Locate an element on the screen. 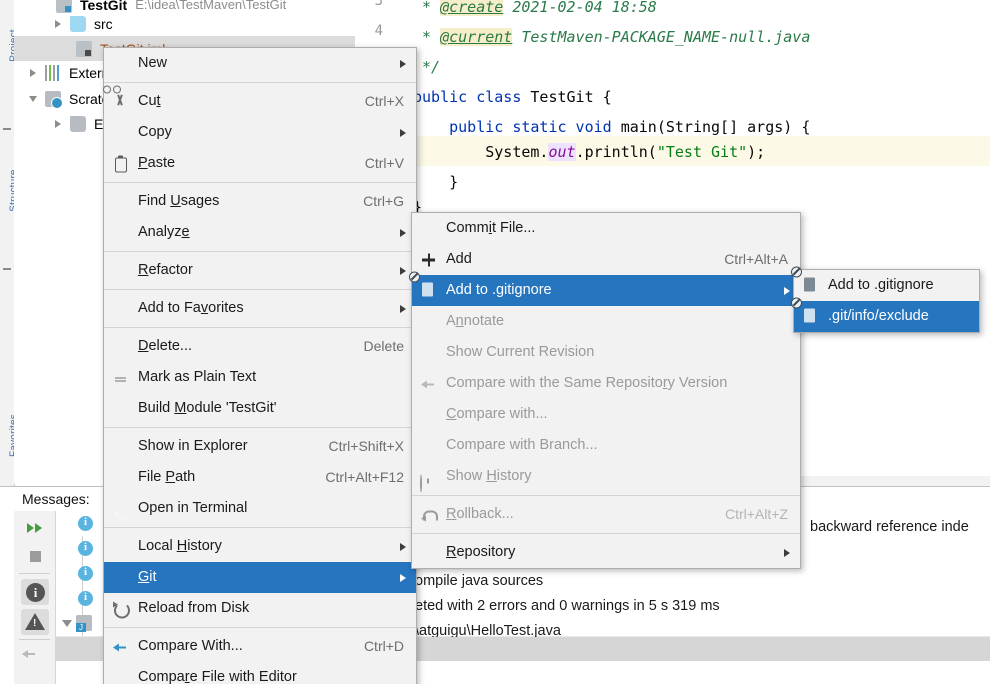 This screenshot has width=990, height=684. menu-item-label: Add to Favorites is located at coordinates (191, 308).